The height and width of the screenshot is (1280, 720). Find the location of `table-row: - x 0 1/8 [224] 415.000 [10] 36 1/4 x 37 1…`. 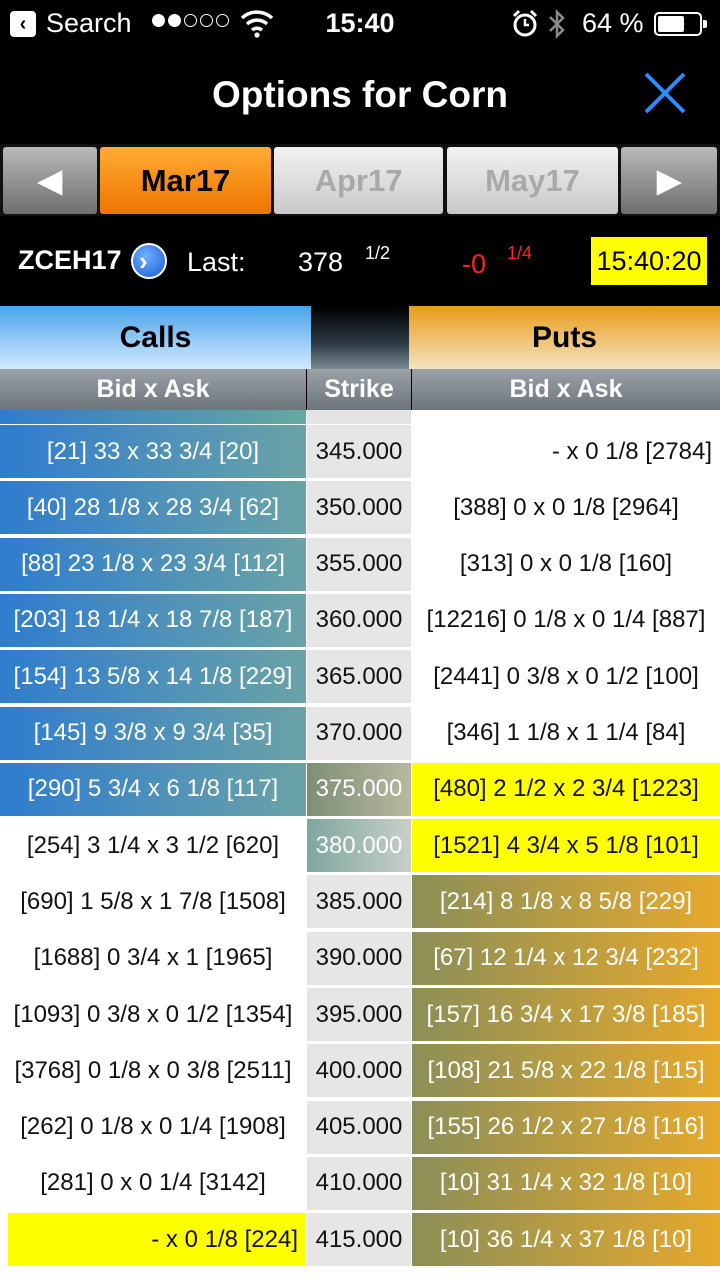

table-row: - x 0 1/8 [224] 415.000 [10] 36 1/4 x 37 1… is located at coordinates (360, 1240).